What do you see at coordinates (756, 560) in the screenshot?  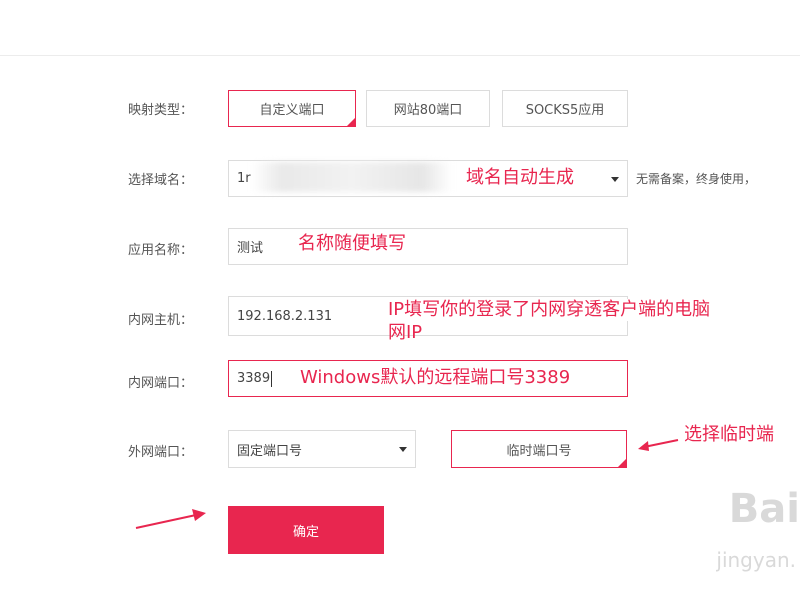 I see `watermark-sub: jingyan.` at bounding box center [756, 560].